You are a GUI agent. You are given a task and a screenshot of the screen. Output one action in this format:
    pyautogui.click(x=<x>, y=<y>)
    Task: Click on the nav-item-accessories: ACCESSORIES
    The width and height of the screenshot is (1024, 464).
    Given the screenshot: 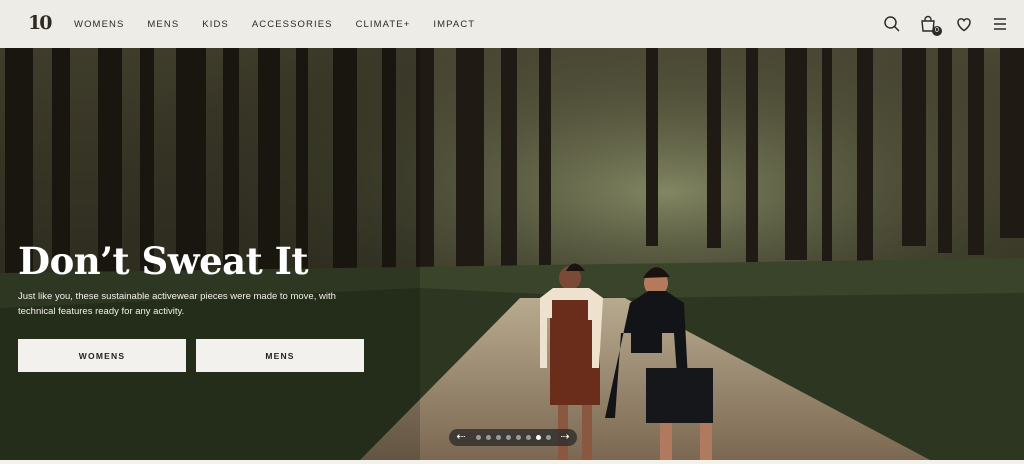 What is the action you would take?
    pyautogui.click(x=292, y=24)
    